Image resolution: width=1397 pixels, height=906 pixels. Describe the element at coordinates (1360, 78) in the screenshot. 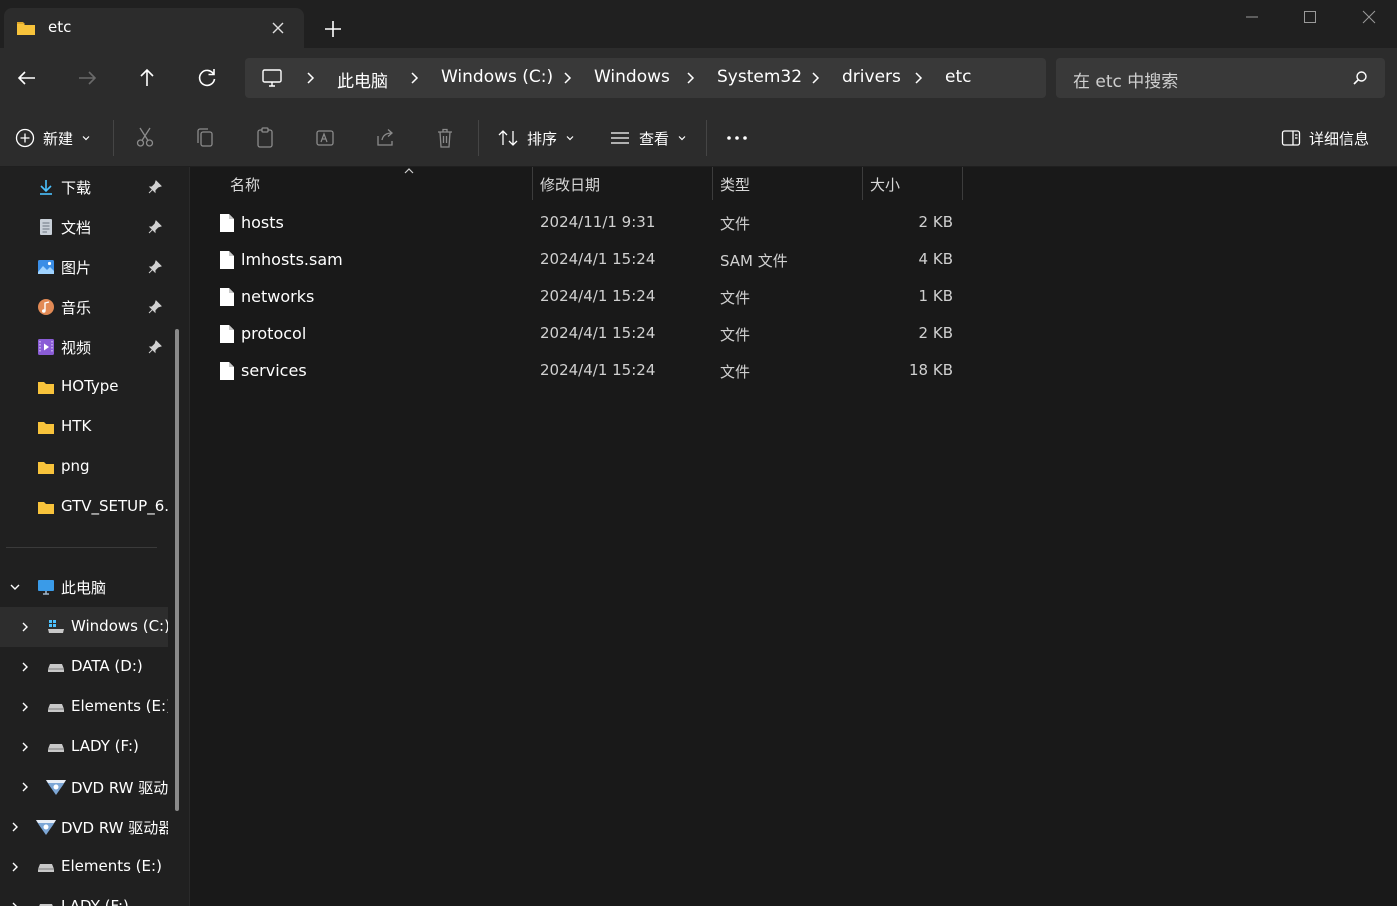

I see `search-icon` at that location.